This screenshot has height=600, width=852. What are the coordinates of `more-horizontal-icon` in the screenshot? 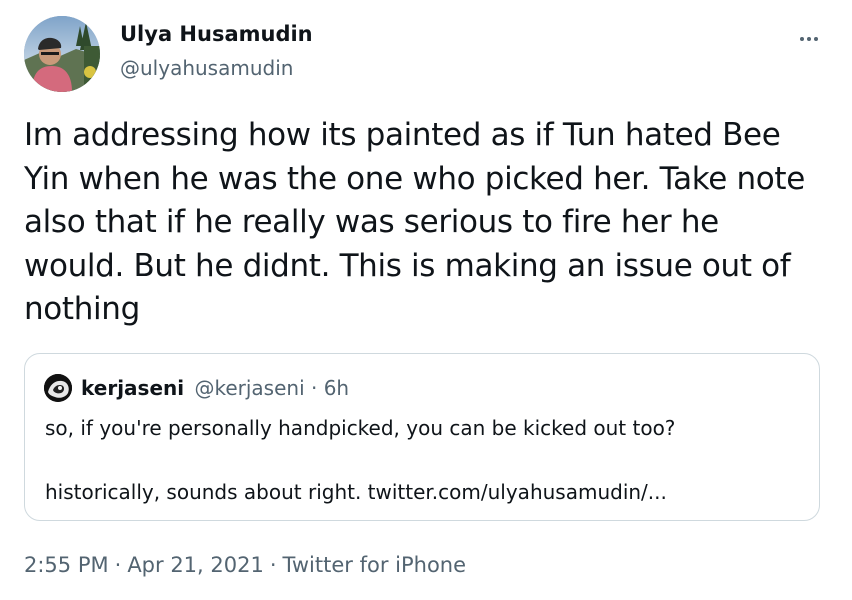 It's located at (809, 35).